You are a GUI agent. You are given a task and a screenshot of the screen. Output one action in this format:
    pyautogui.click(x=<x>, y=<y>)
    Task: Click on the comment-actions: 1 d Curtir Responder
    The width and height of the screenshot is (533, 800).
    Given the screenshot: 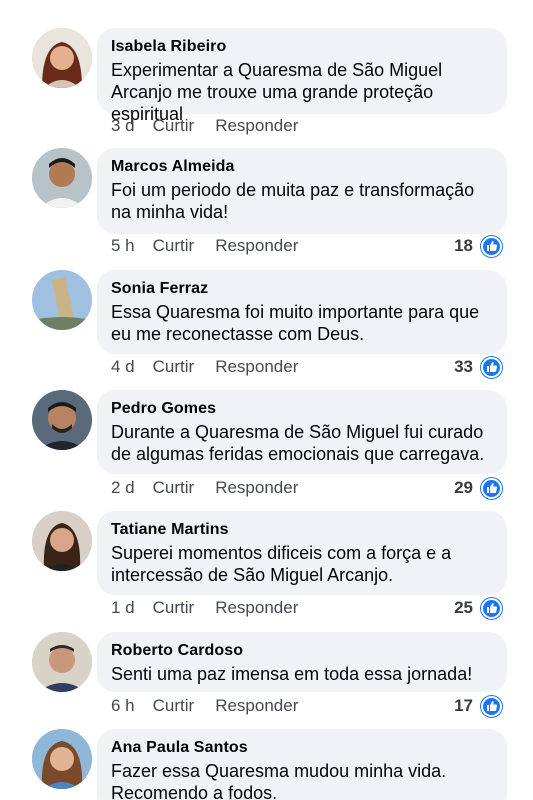 What is the action you would take?
    pyautogui.click(x=215, y=608)
    